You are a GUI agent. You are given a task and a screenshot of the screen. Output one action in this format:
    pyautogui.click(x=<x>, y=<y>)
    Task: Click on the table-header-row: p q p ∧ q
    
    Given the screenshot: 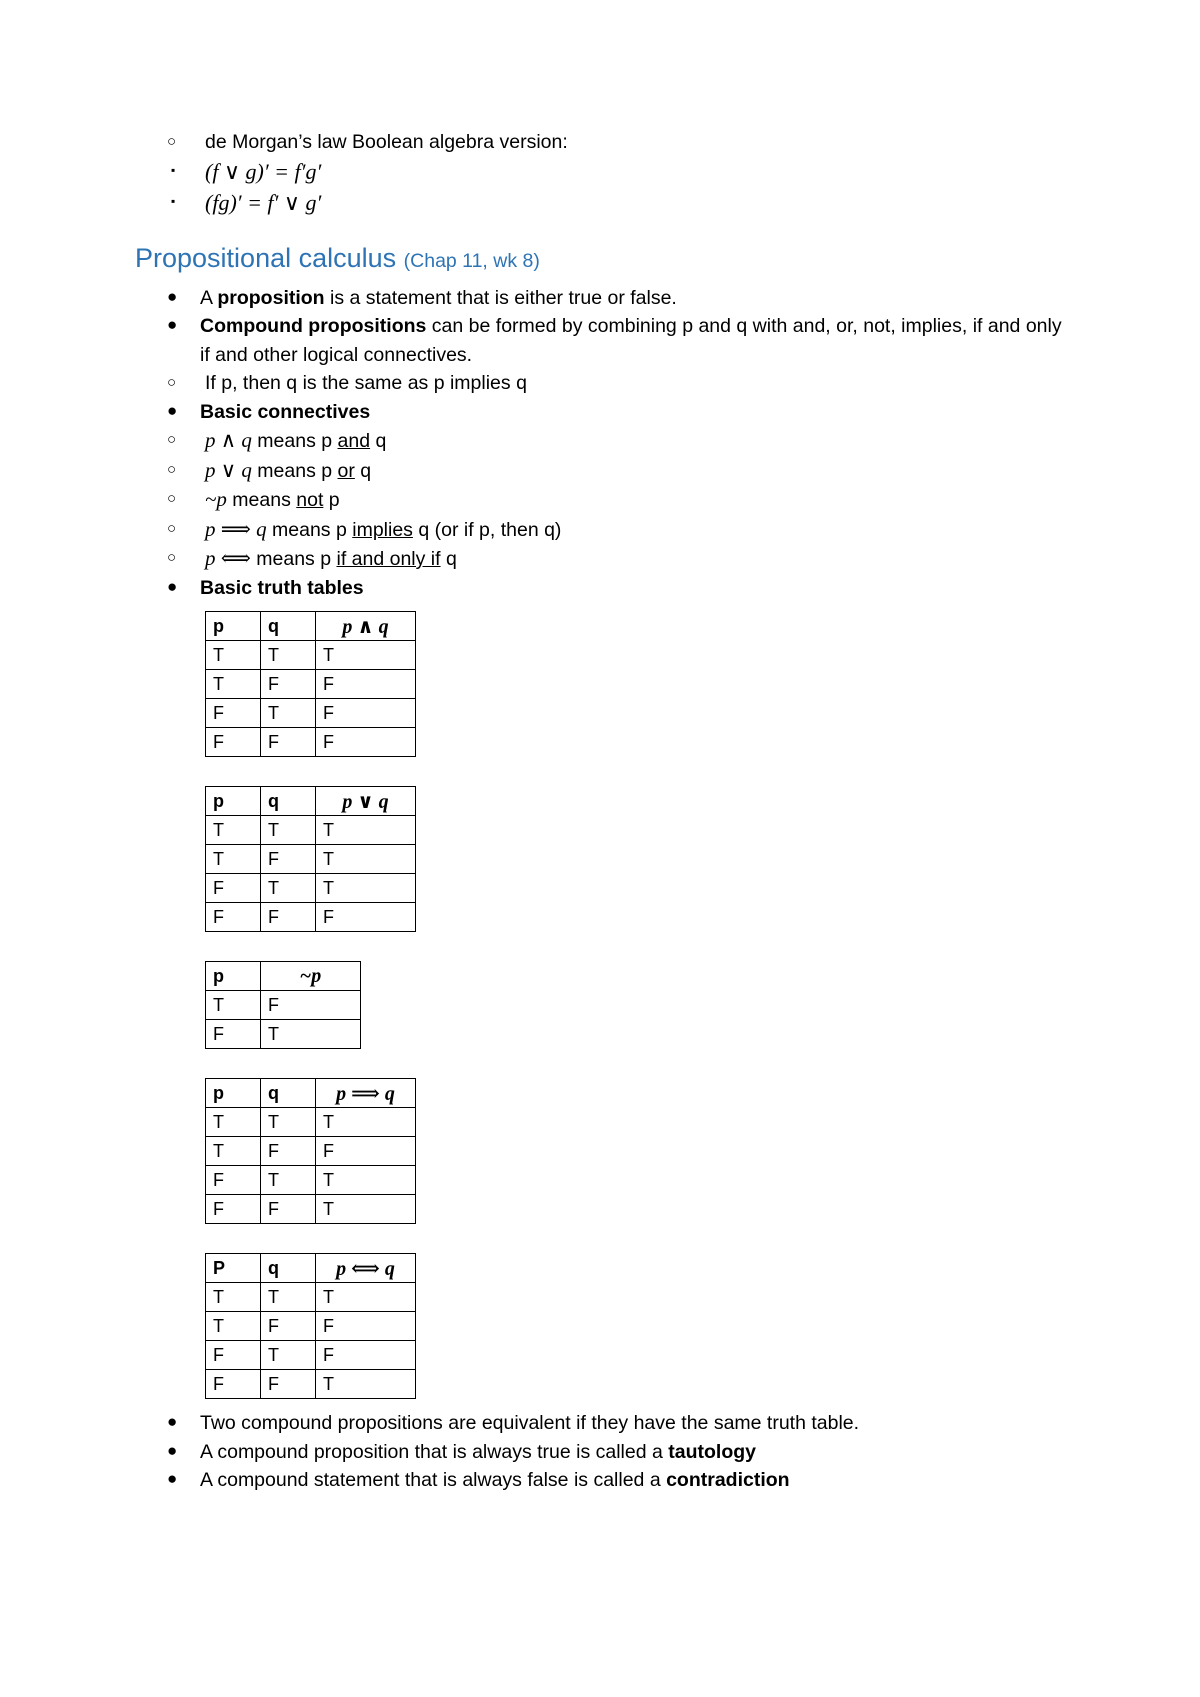 What is the action you would take?
    pyautogui.click(x=310, y=626)
    